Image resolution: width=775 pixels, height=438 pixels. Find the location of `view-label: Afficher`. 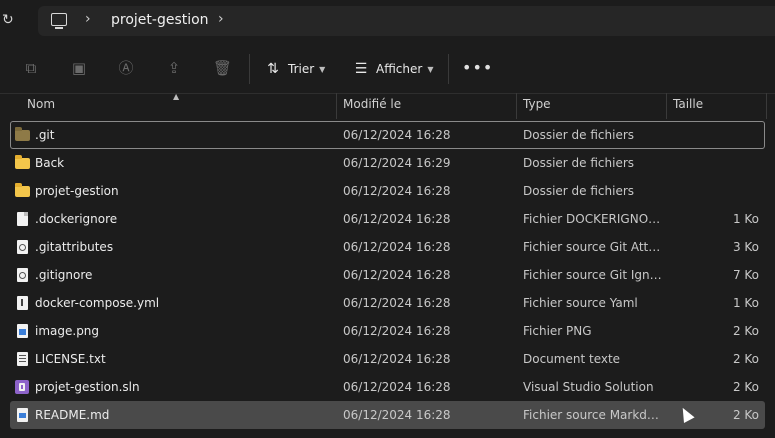

view-label: Afficher is located at coordinates (399, 69).